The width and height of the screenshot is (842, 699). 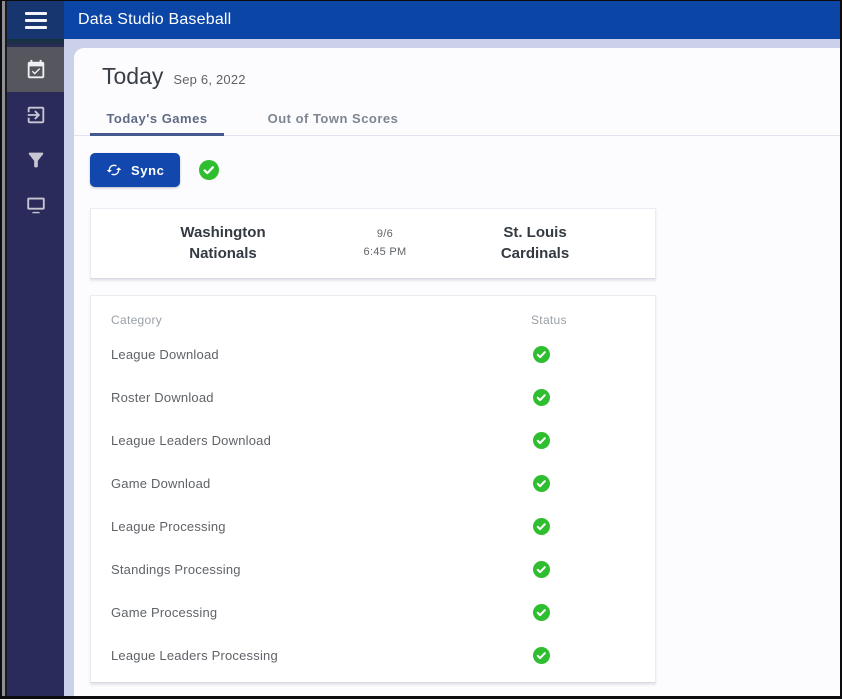 What do you see at coordinates (535, 243) in the screenshot?
I see `home-team-name: St. Louis Cardinals` at bounding box center [535, 243].